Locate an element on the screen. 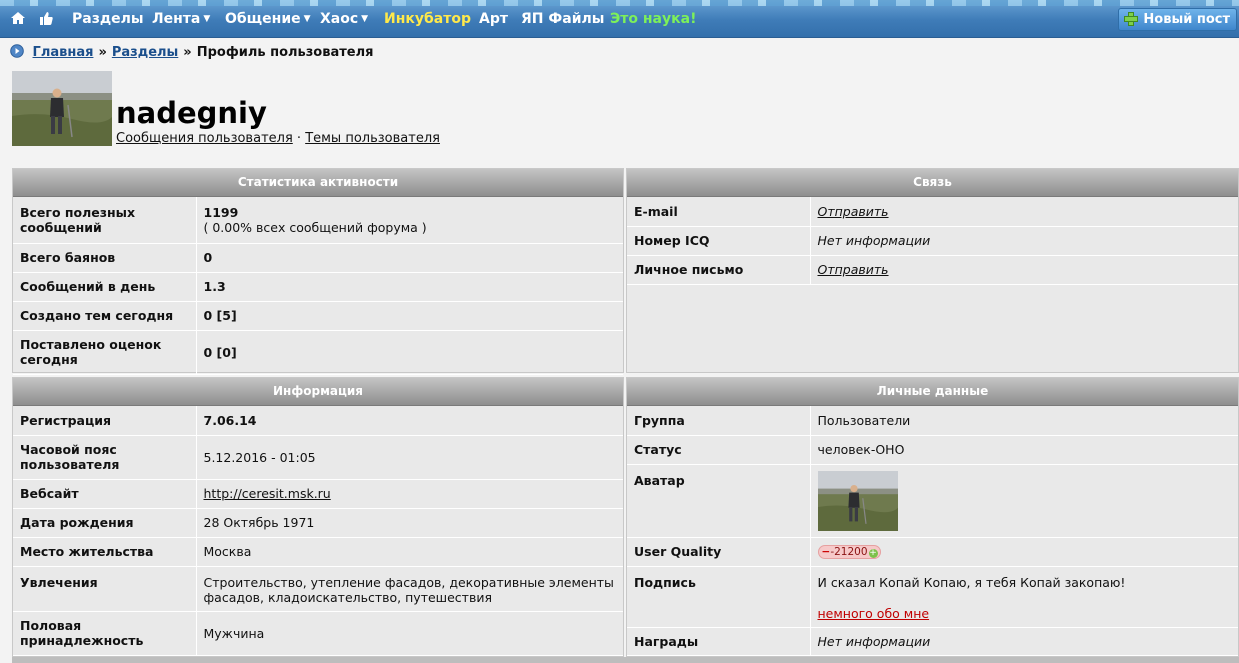 Image resolution: width=1239 pixels, height=663 pixels. website-link: http://ceresit.msk.ru is located at coordinates (267, 493).